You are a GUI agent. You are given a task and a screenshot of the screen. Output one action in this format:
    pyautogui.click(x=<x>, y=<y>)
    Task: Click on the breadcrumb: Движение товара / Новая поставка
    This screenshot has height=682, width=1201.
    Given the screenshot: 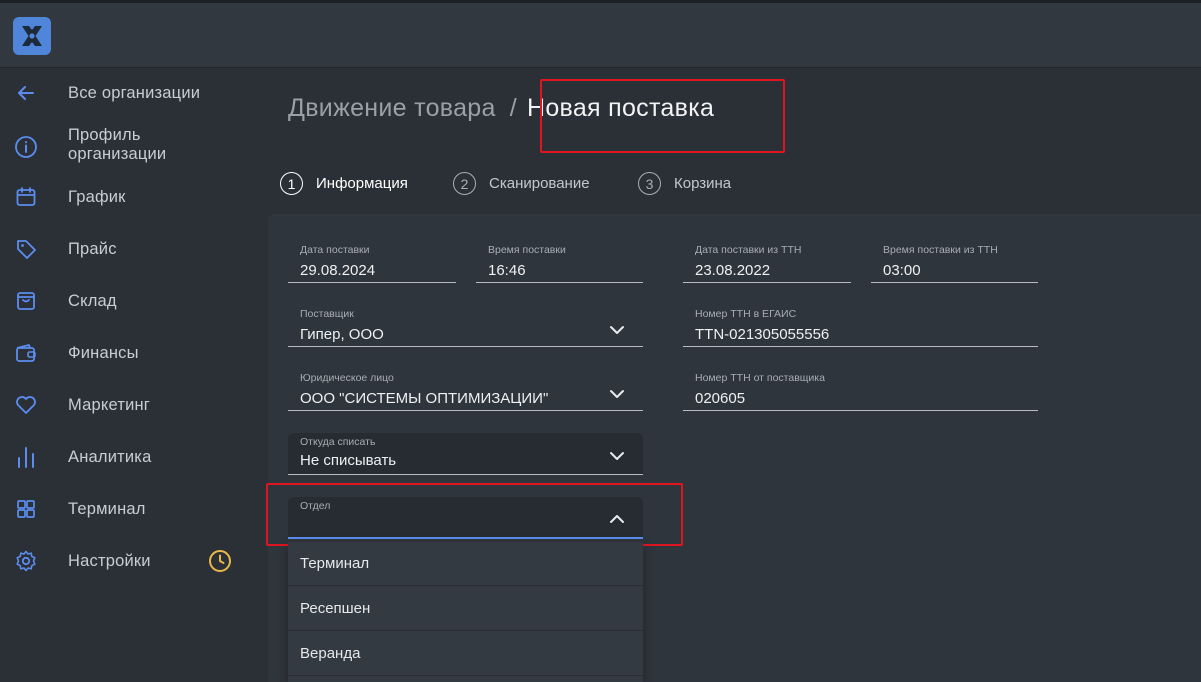 What is the action you would take?
    pyautogui.click(x=501, y=108)
    